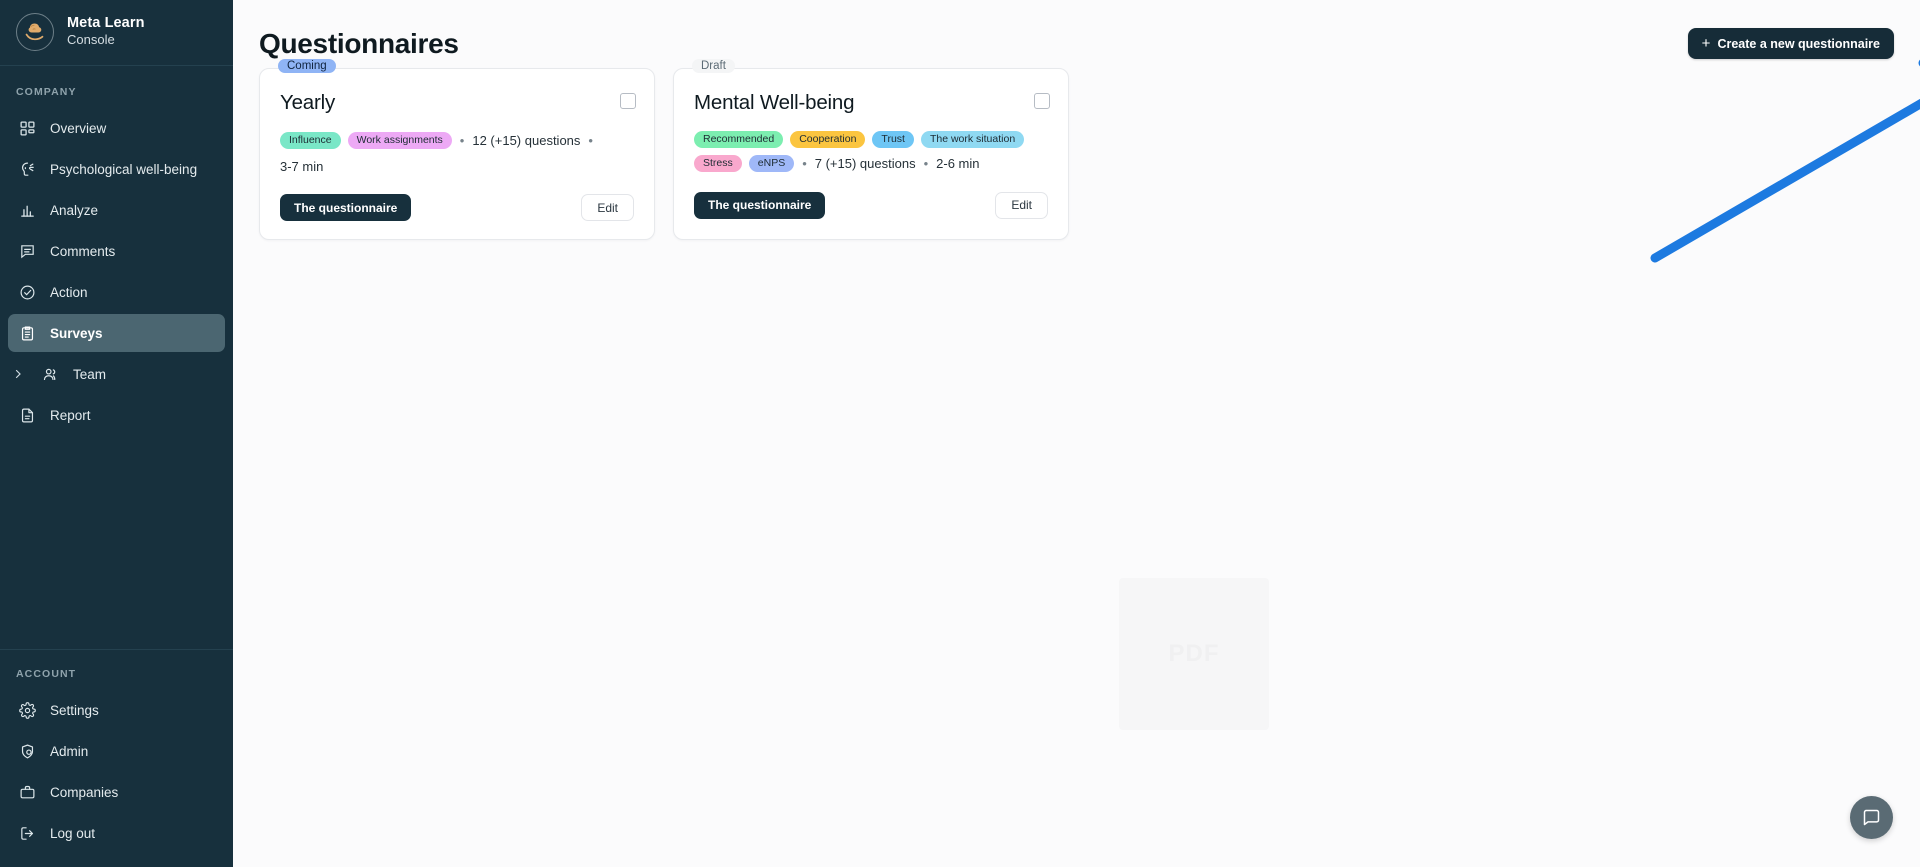 Image resolution: width=1920 pixels, height=867 pixels. Describe the element at coordinates (774, 102) in the screenshot. I see `card-title: Mental Well-being` at that location.